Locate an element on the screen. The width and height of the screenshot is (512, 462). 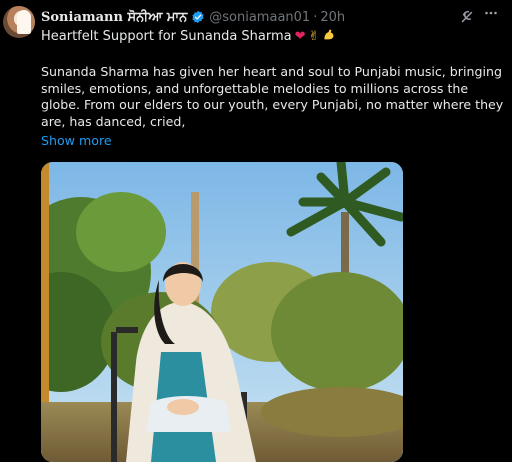
display-name: Soniamann ਸੋਨੀਆ ਮਾਨ is located at coordinates (114, 17).